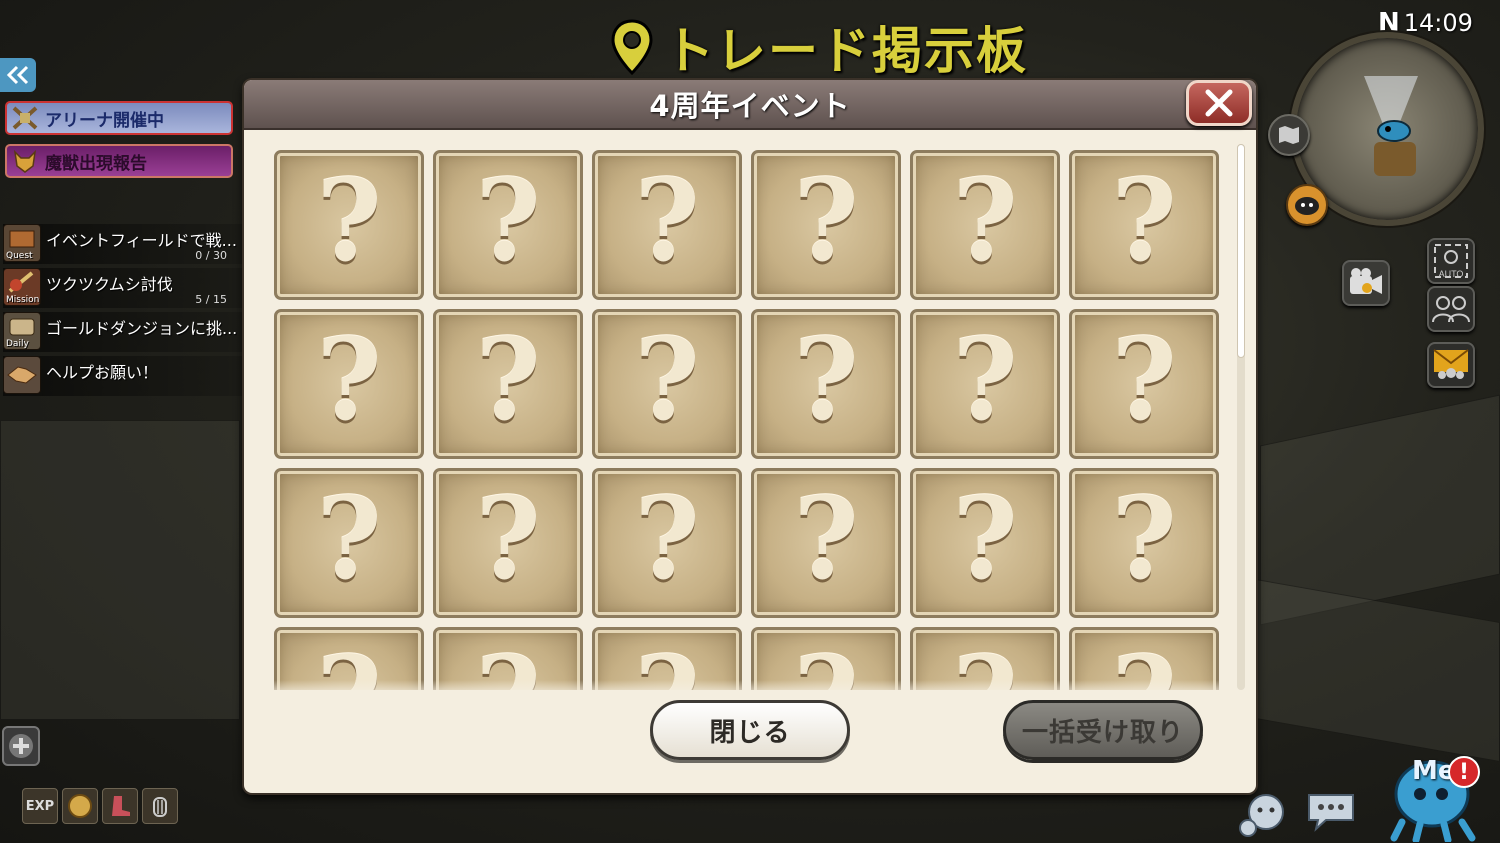  I want to click on clock-time: 14:09, so click(1438, 23).